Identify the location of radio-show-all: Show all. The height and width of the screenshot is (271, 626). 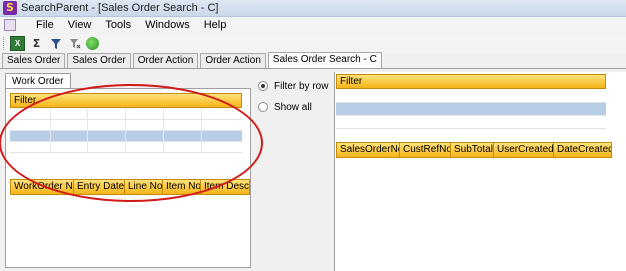
(293, 107).